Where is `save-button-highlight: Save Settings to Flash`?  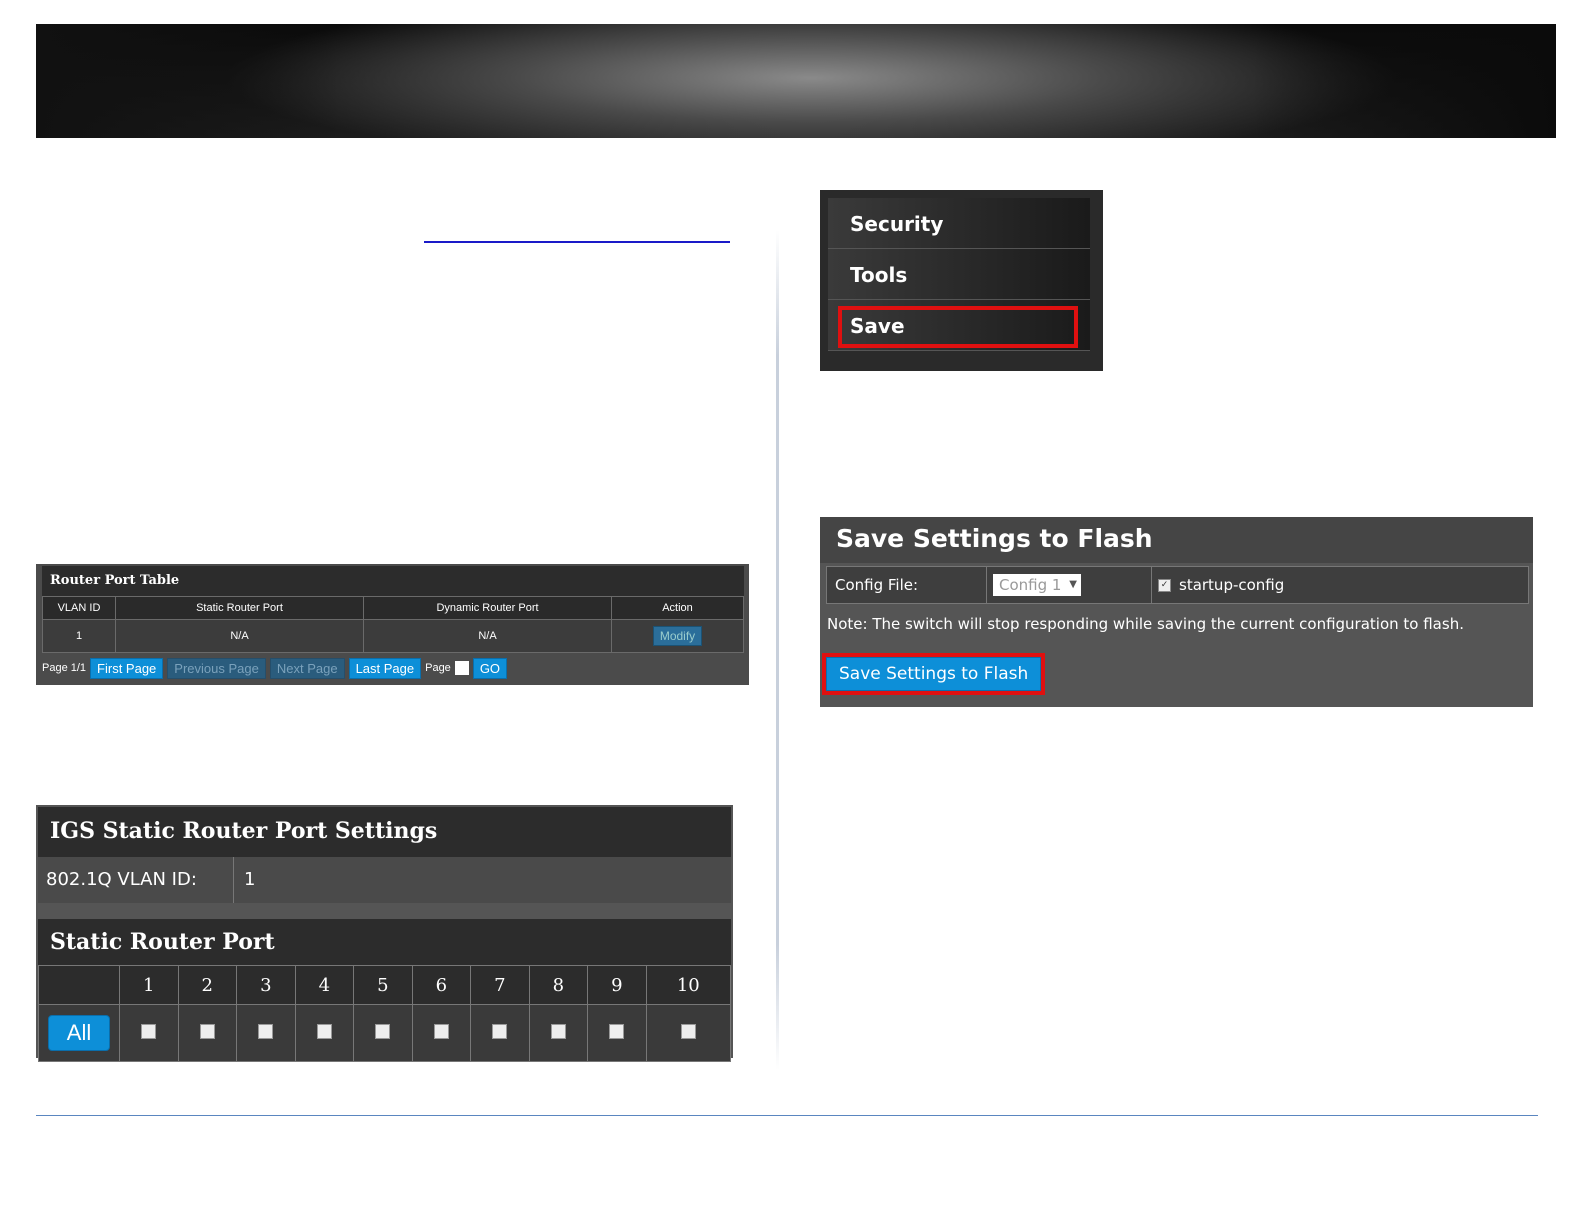
save-button-highlight: Save Settings to Flash is located at coordinates (934, 674).